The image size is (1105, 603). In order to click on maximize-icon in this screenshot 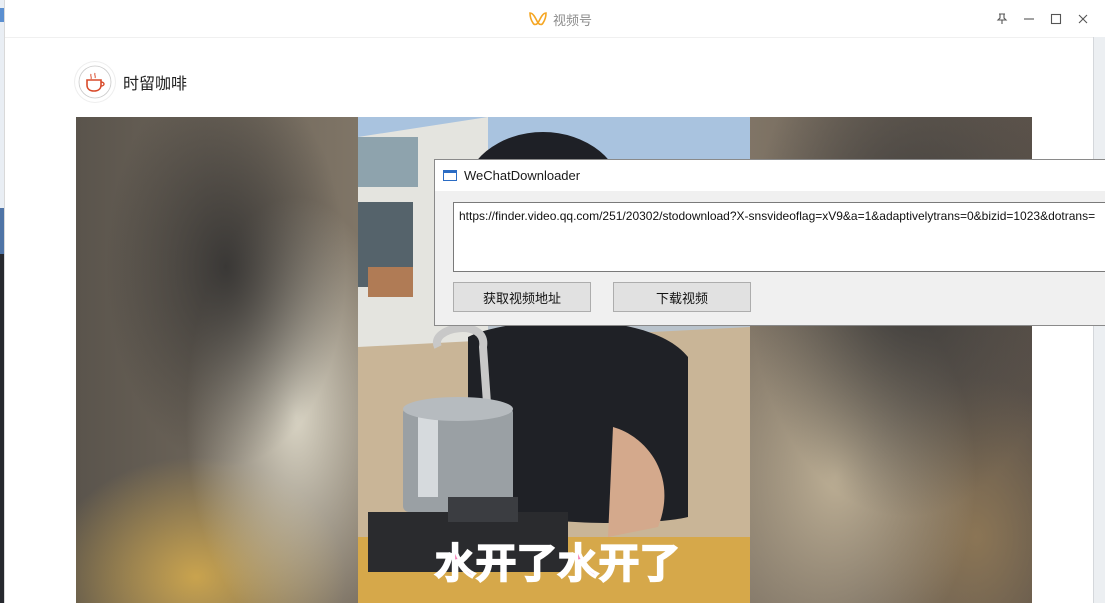, I will do `click(1056, 19)`.